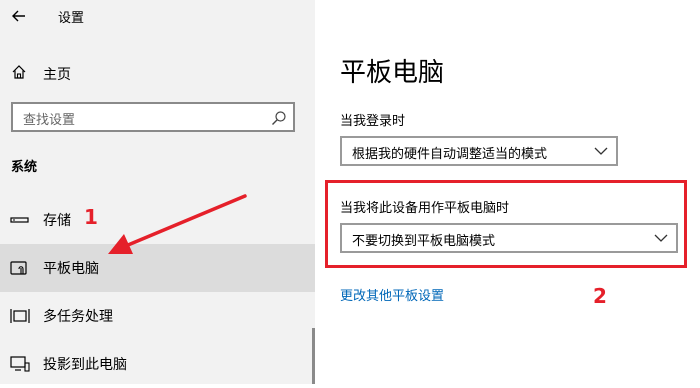 This screenshot has height=388, width=700. What do you see at coordinates (313, 356) in the screenshot?
I see `sidebar-scrollbar` at bounding box center [313, 356].